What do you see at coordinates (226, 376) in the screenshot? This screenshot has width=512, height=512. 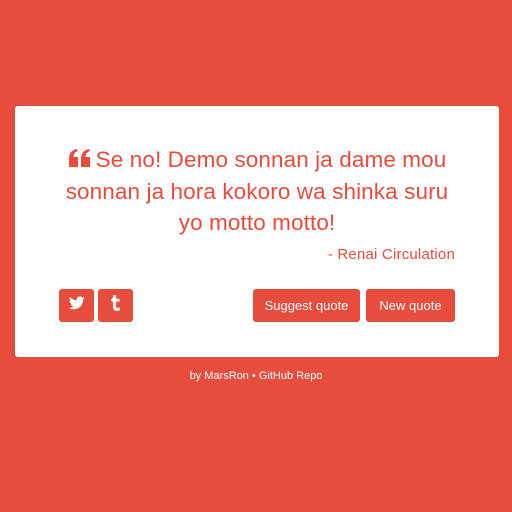 I see `author-link: MarsRon` at bounding box center [226, 376].